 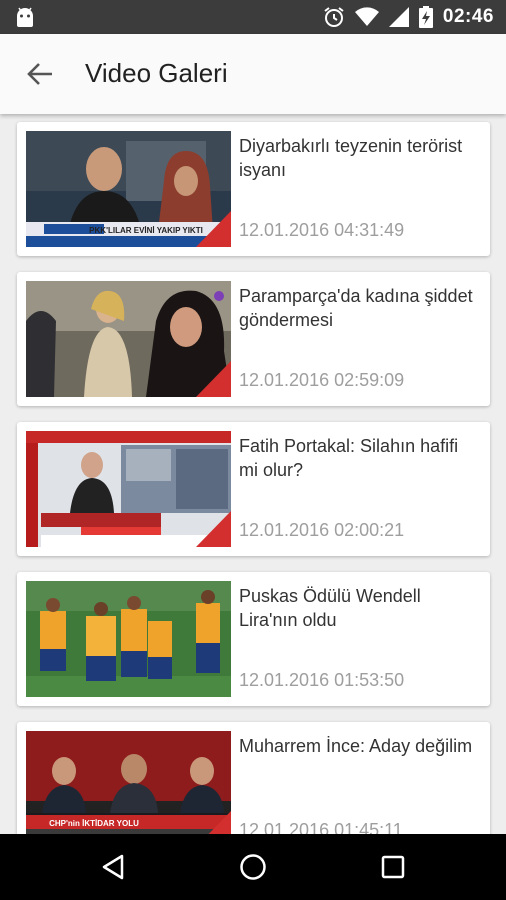 What do you see at coordinates (253, 17) in the screenshot?
I see `status-bar: 02:46` at bounding box center [253, 17].